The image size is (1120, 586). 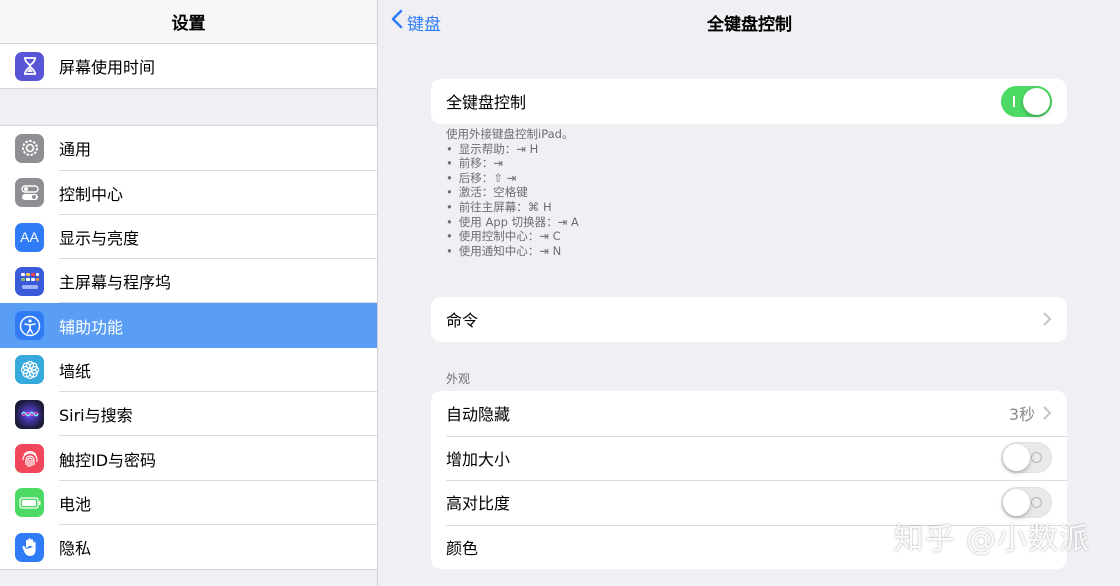 What do you see at coordinates (188, 503) in the screenshot?
I see `sidebar-item-battery: 电池` at bounding box center [188, 503].